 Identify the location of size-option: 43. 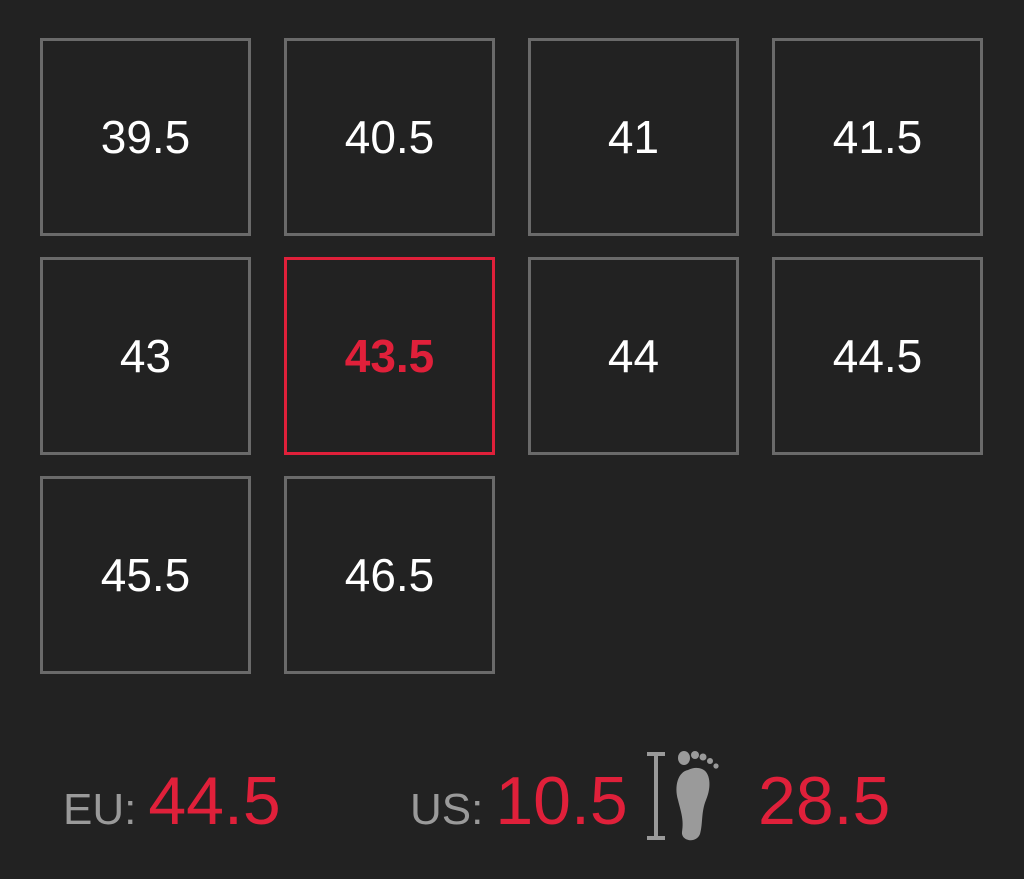
(145, 356).